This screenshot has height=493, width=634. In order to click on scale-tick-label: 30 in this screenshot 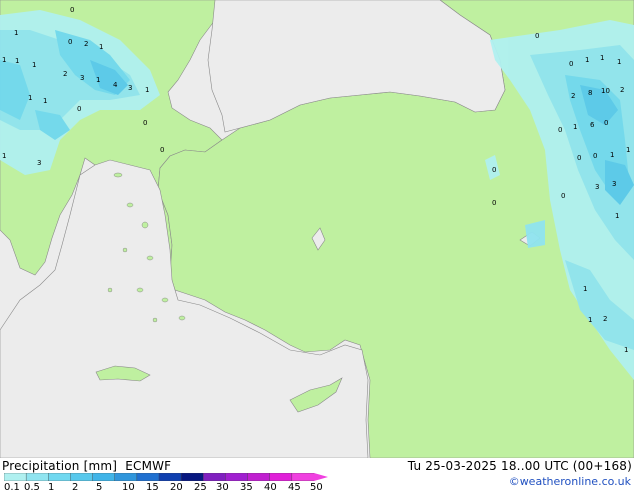, I will do `click(222, 487)`.